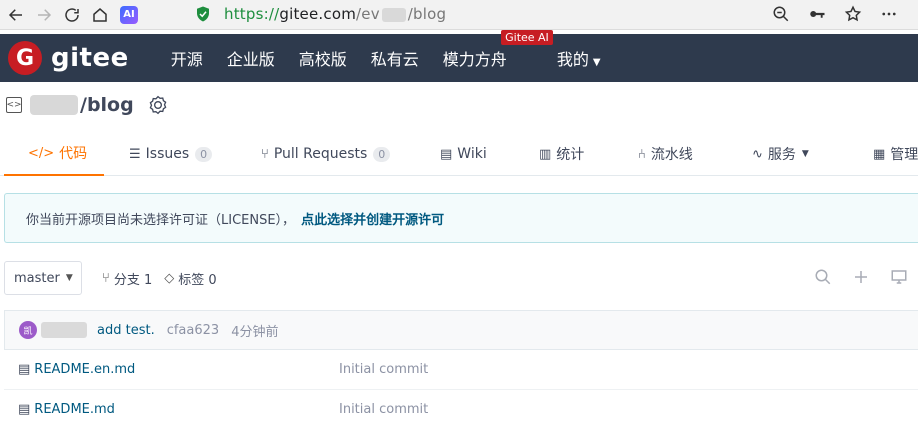 Image resolution: width=918 pixels, height=421 pixels. I want to click on site-header: G gitee 开源 企业版 高校版 私有云 模力方舟 Gitee AI 我的 ▼, so click(459, 56).